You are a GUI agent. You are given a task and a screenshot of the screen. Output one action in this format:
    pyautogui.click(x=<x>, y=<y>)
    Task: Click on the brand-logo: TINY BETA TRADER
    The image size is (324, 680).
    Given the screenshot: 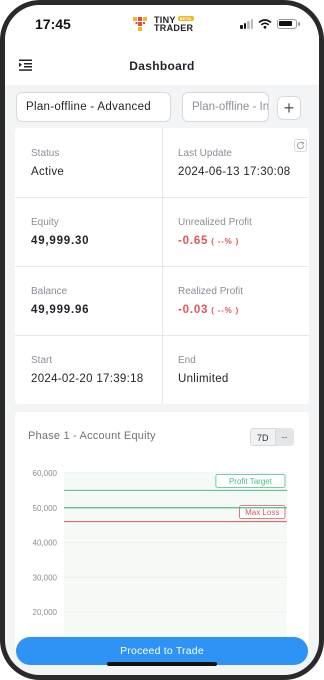 What is the action you would take?
    pyautogui.click(x=163, y=24)
    